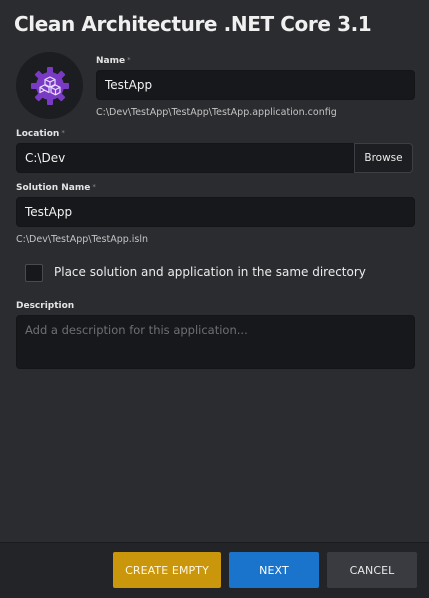 The width and height of the screenshot is (429, 598). What do you see at coordinates (255, 85) in the screenshot?
I see `name-input: TestApp` at bounding box center [255, 85].